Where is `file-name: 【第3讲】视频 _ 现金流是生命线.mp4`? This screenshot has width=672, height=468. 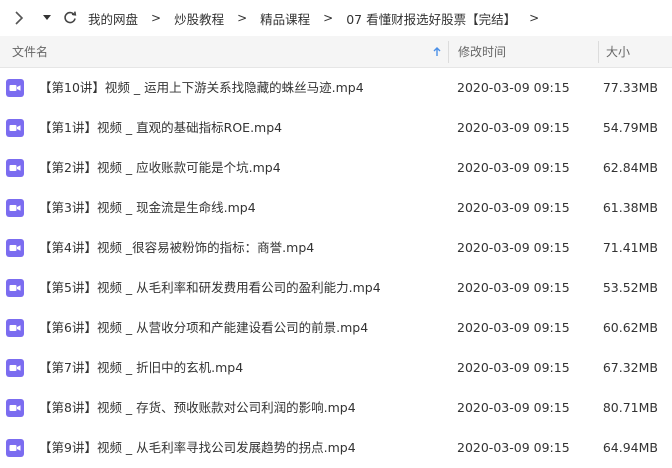 file-name: 【第3讲】视频 _ 现金流是生命线.mp4 is located at coordinates (147, 208).